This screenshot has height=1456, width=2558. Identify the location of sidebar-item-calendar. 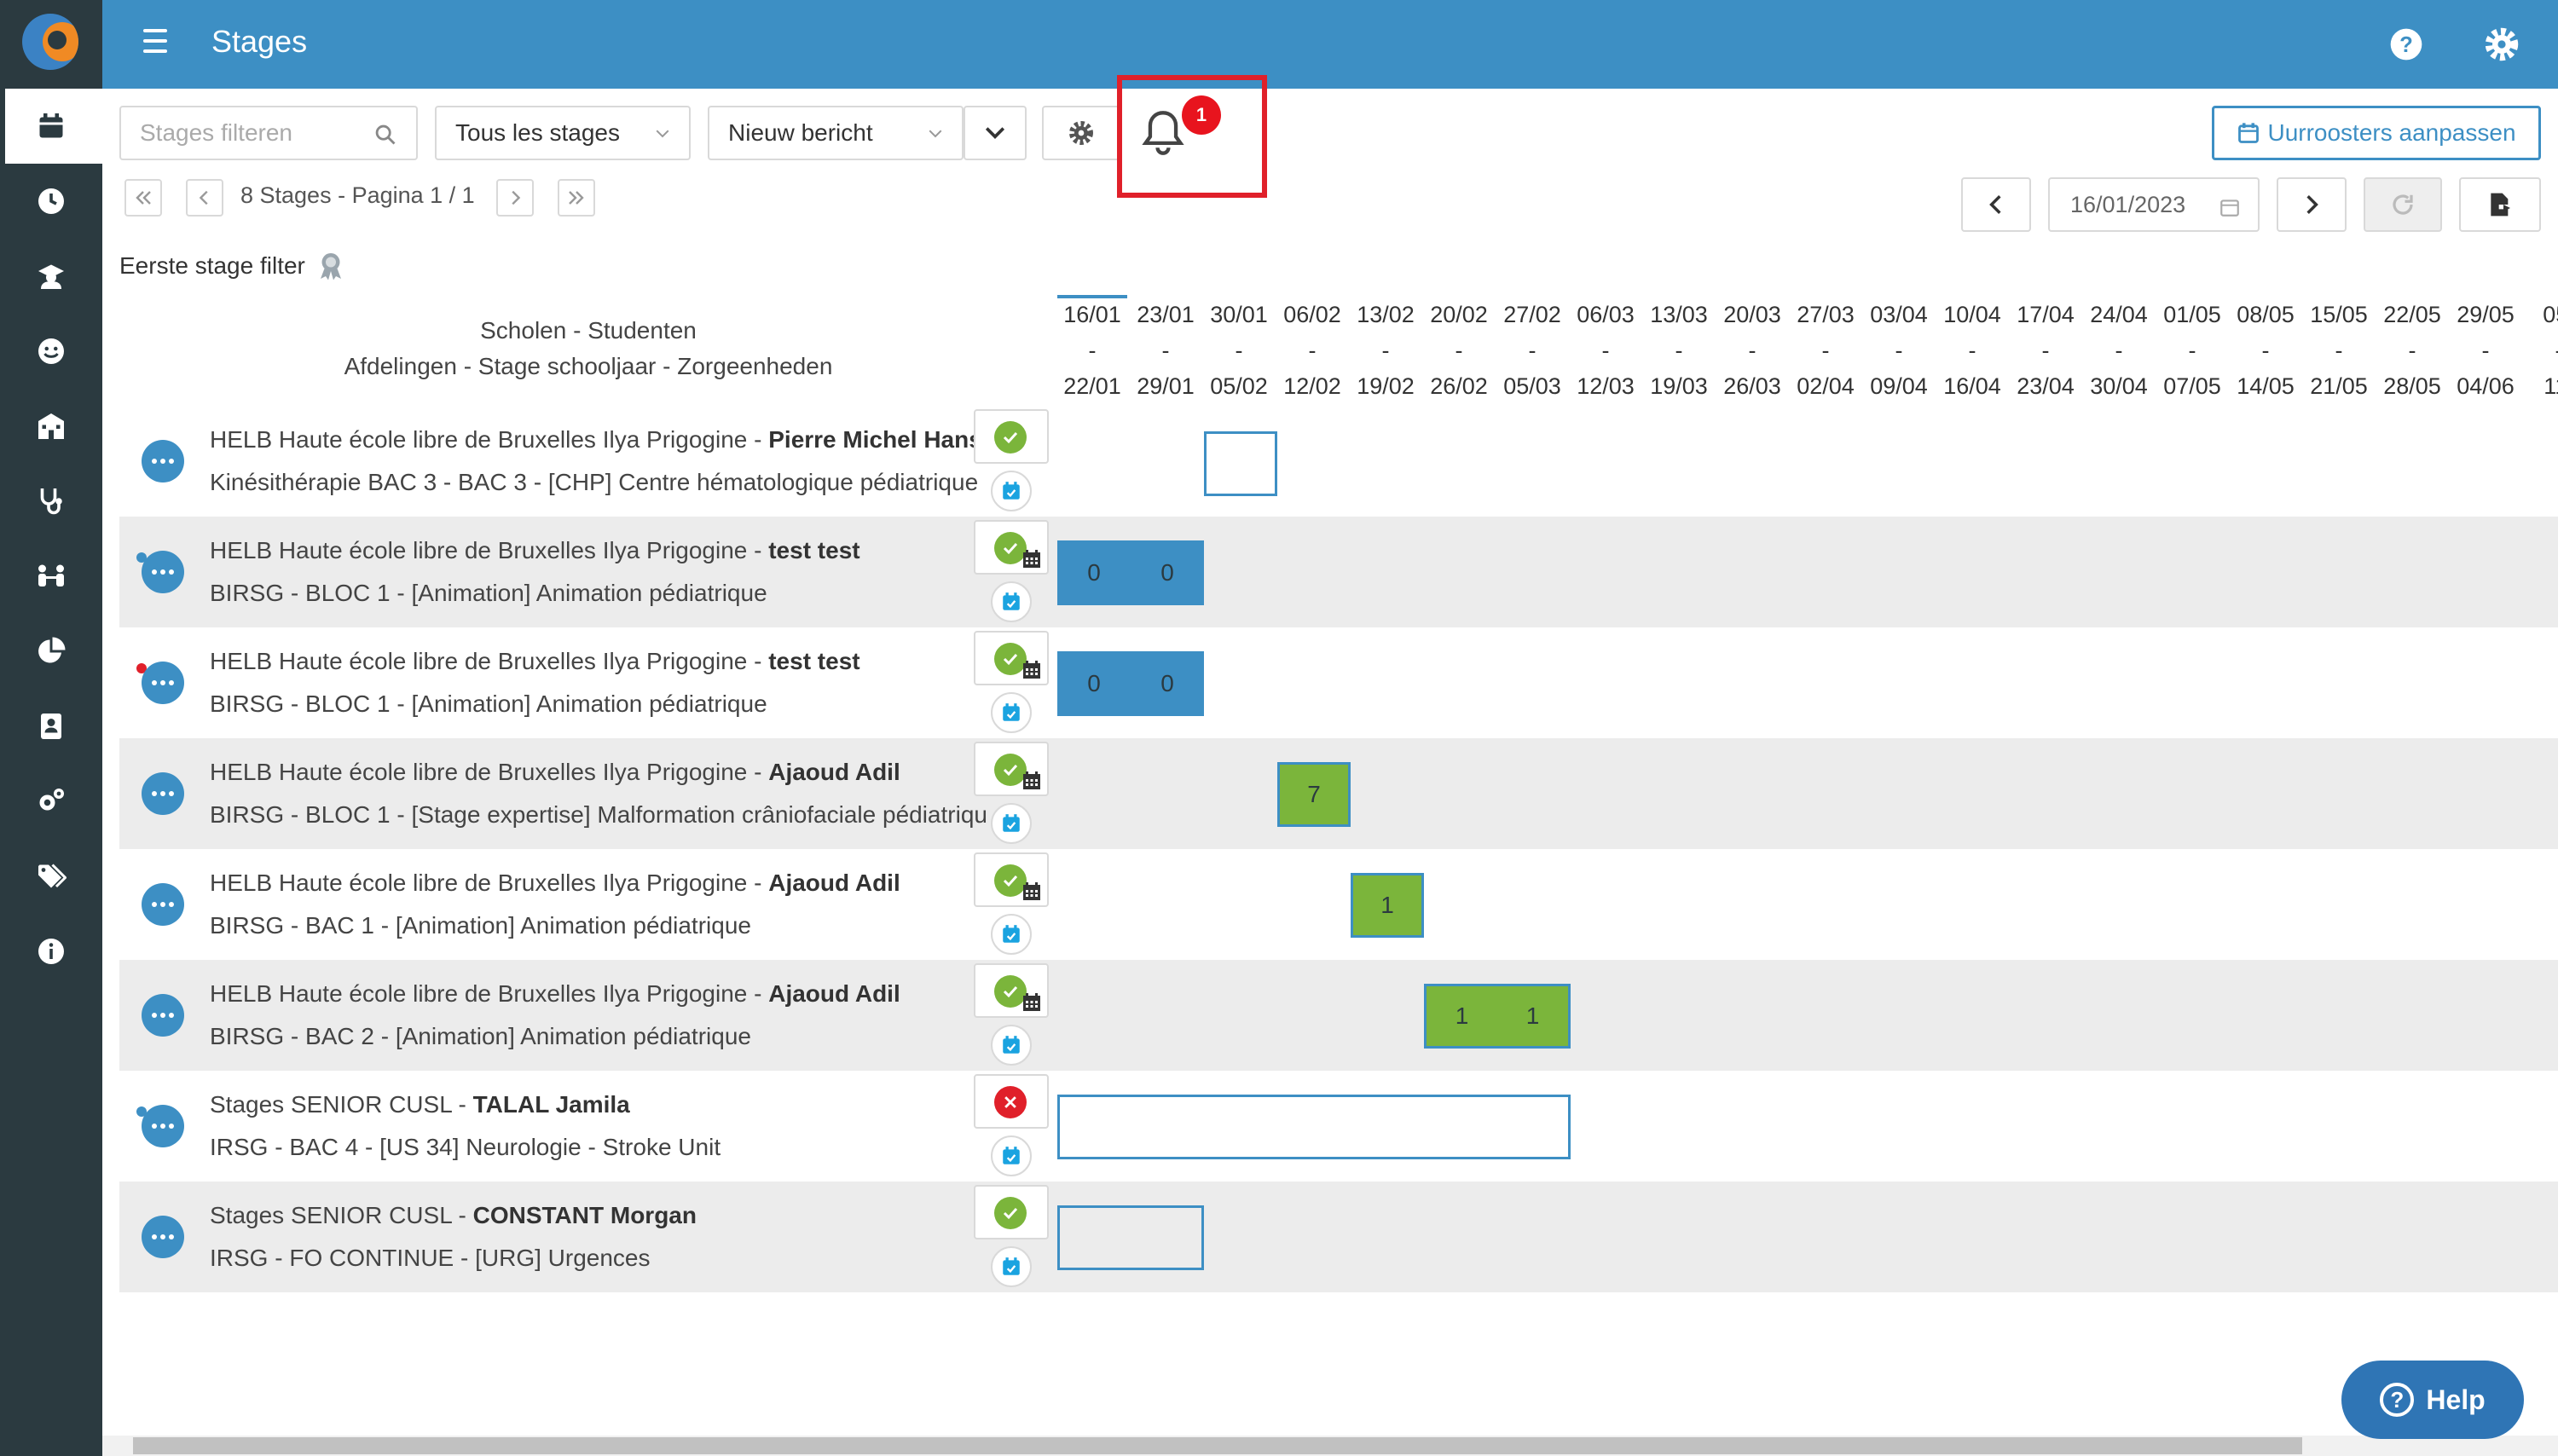
(51, 126).